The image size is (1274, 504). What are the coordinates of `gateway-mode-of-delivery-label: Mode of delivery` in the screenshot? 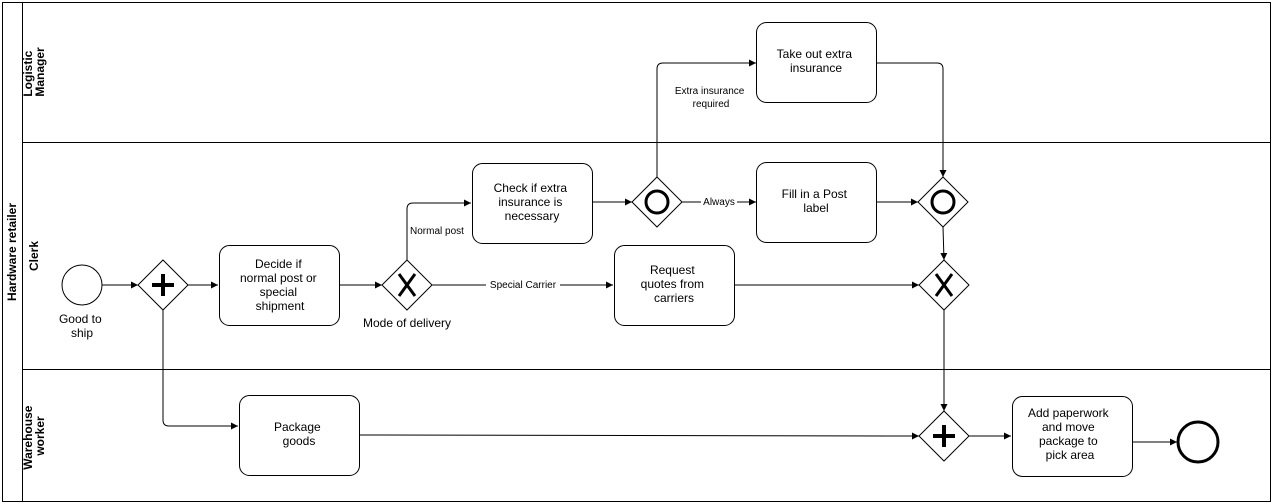 It's located at (407, 323).